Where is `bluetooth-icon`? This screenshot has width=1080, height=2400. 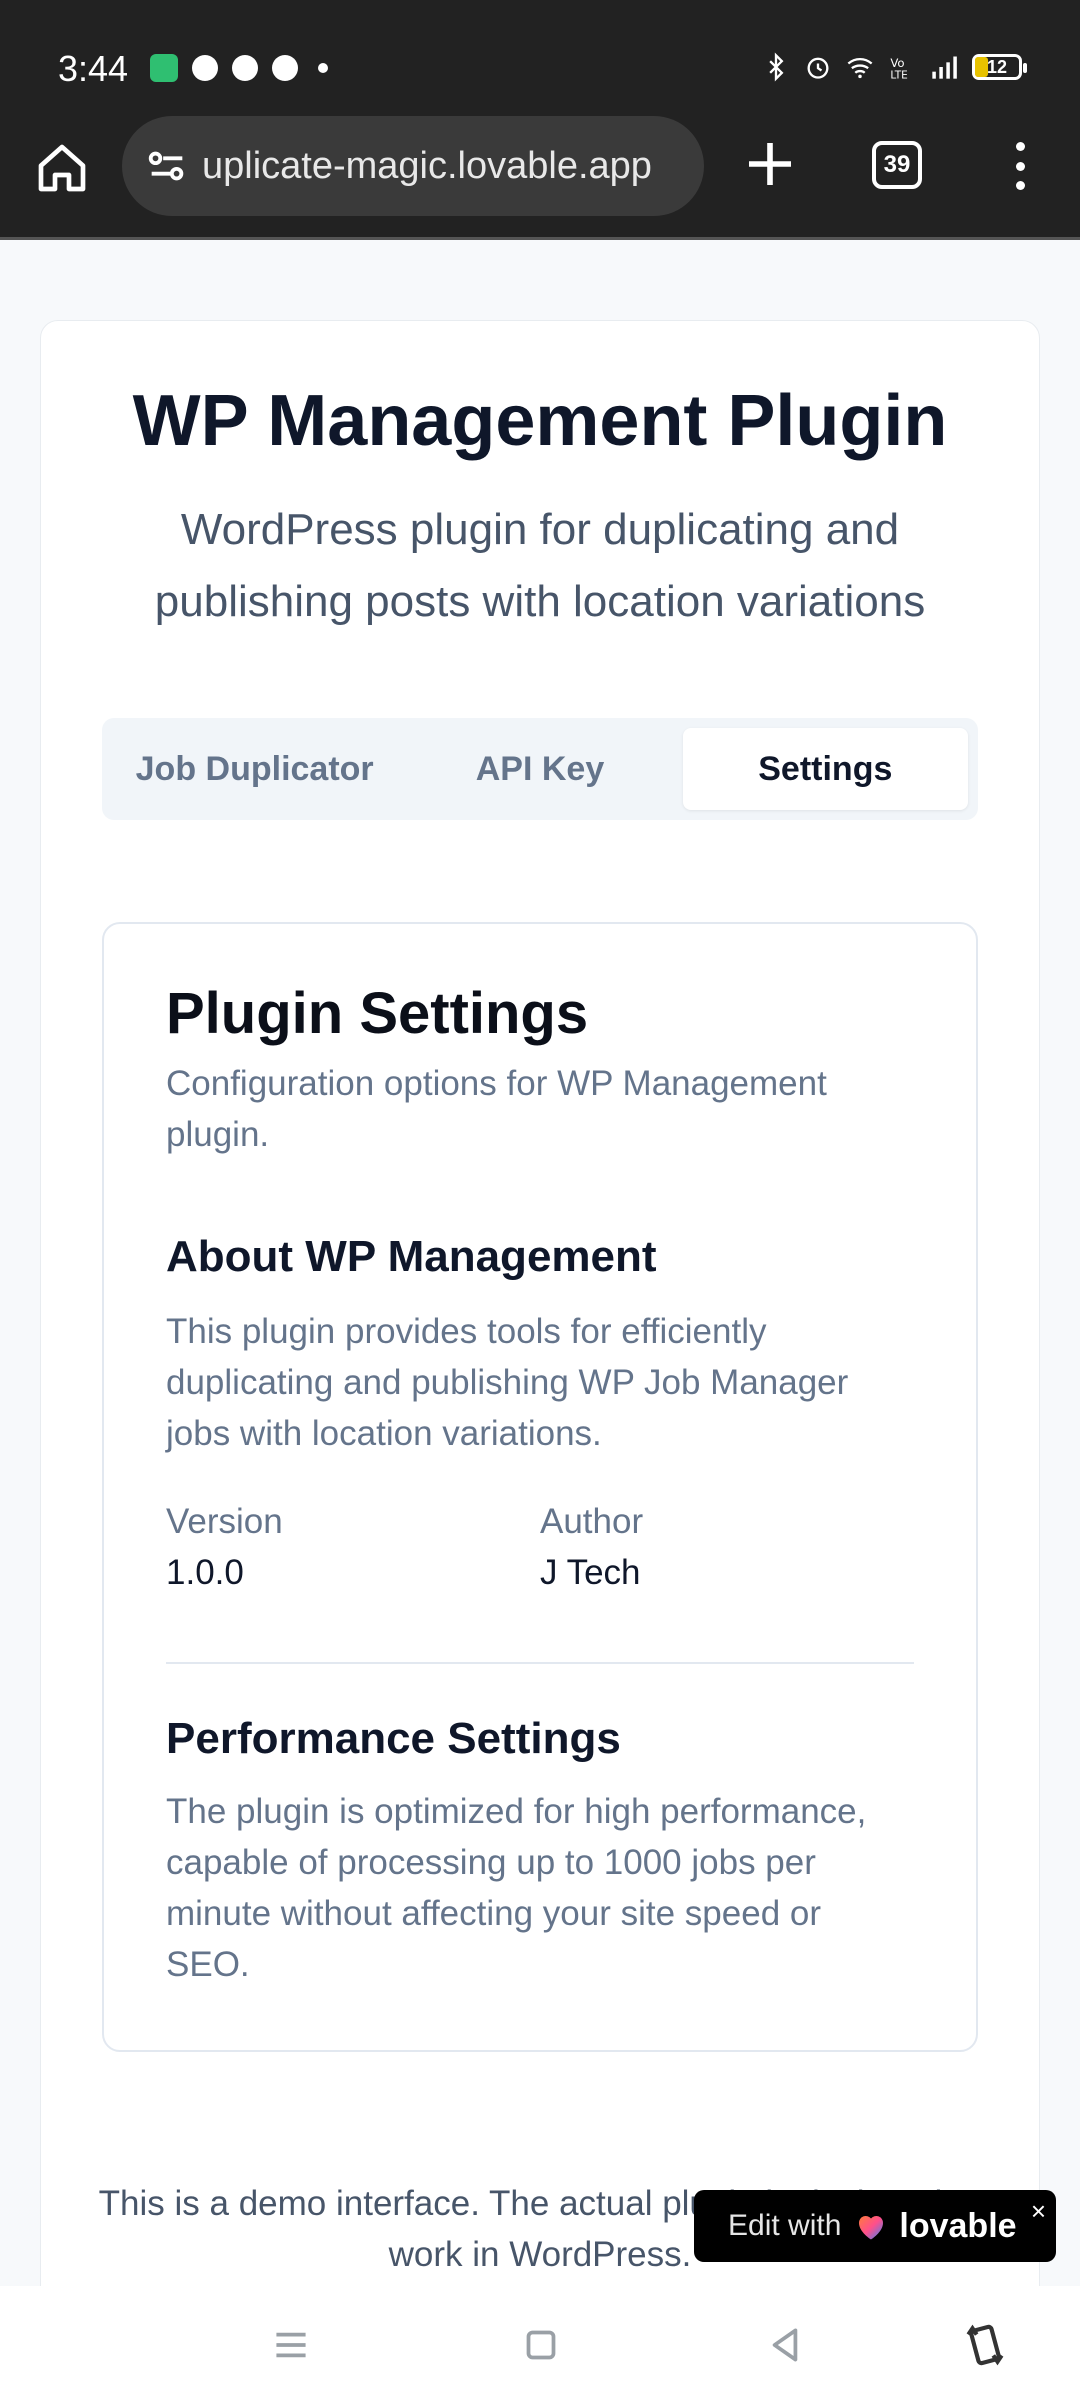
bluetooth-icon is located at coordinates (776, 67).